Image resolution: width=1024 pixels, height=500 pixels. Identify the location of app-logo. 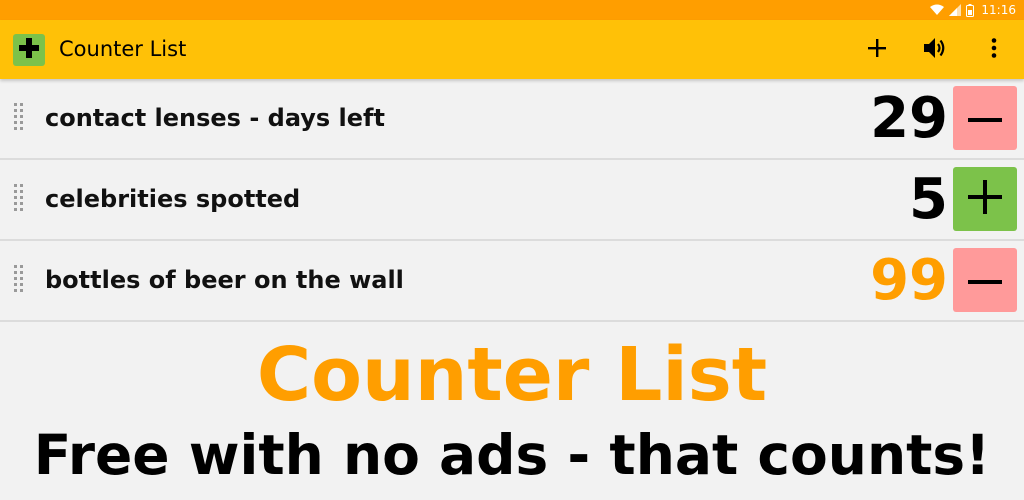
(29, 50).